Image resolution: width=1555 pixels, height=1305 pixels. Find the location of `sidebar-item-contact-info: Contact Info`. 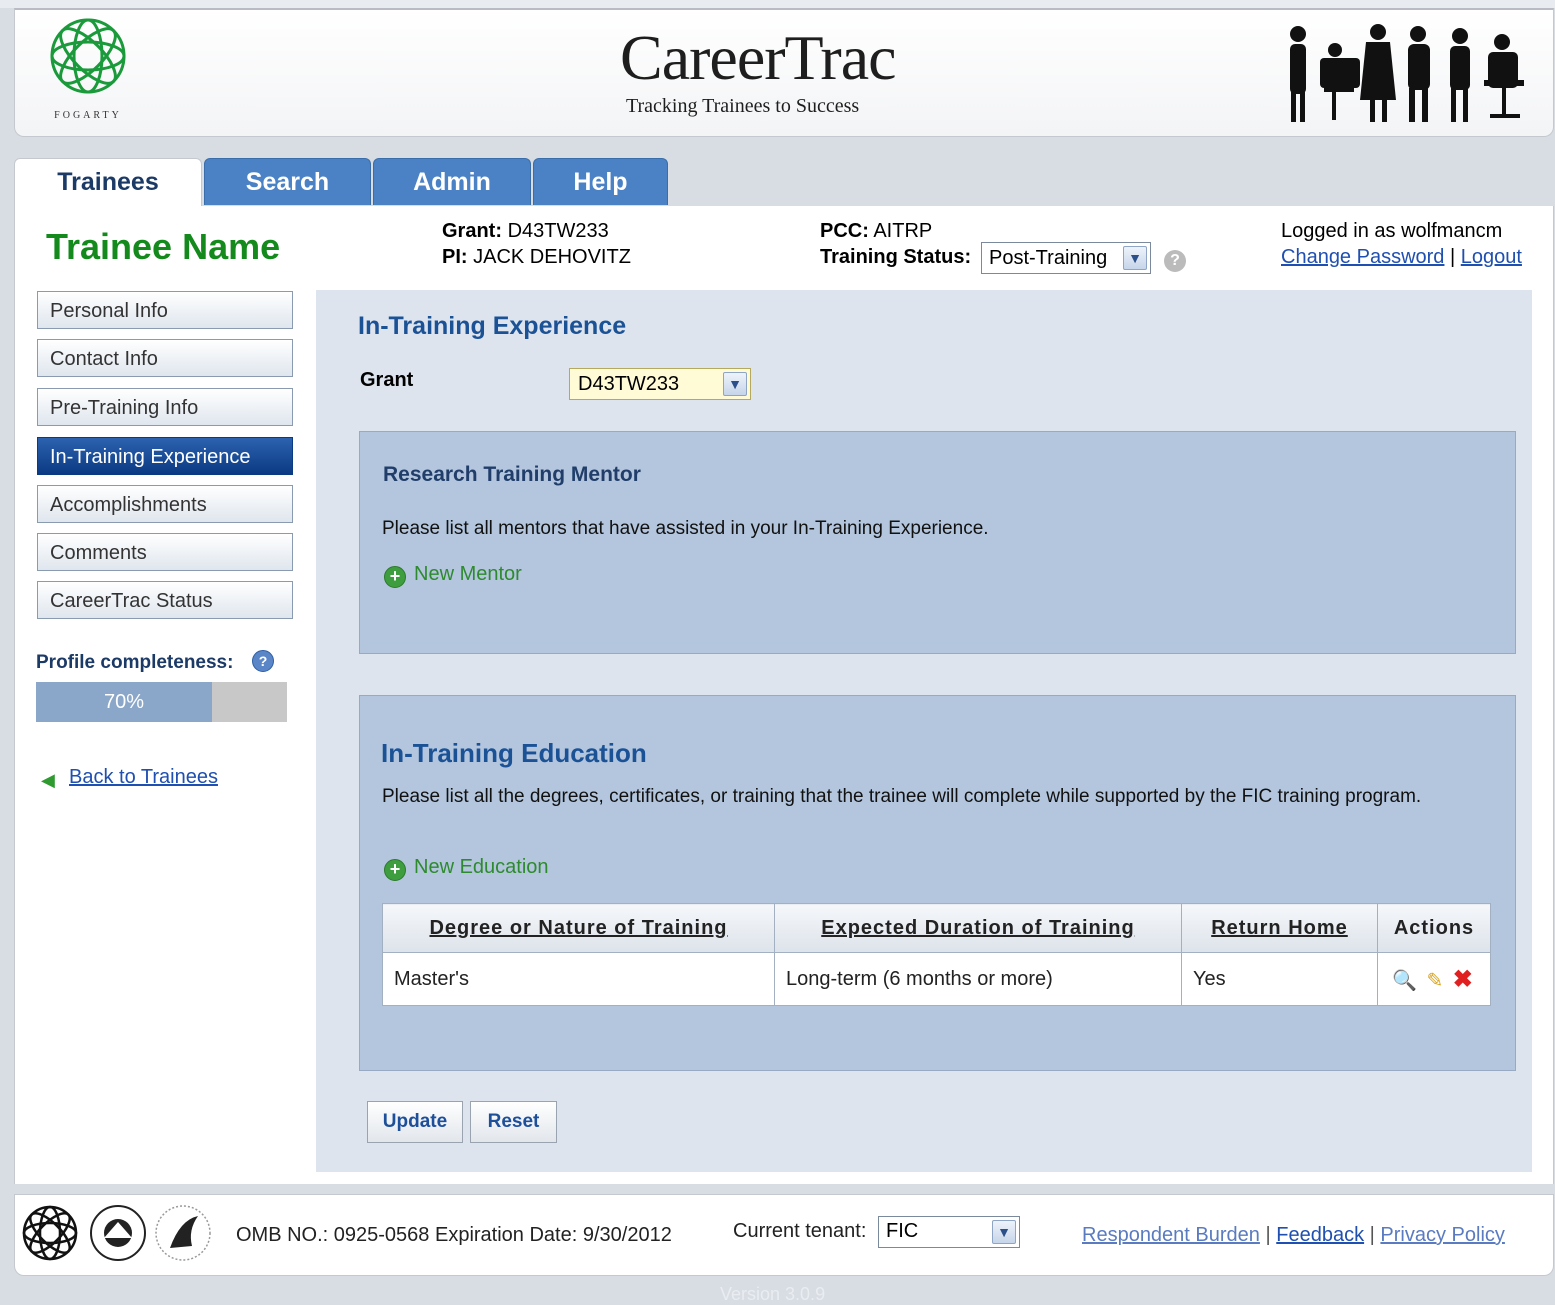

sidebar-item-contact-info: Contact Info is located at coordinates (165, 358).